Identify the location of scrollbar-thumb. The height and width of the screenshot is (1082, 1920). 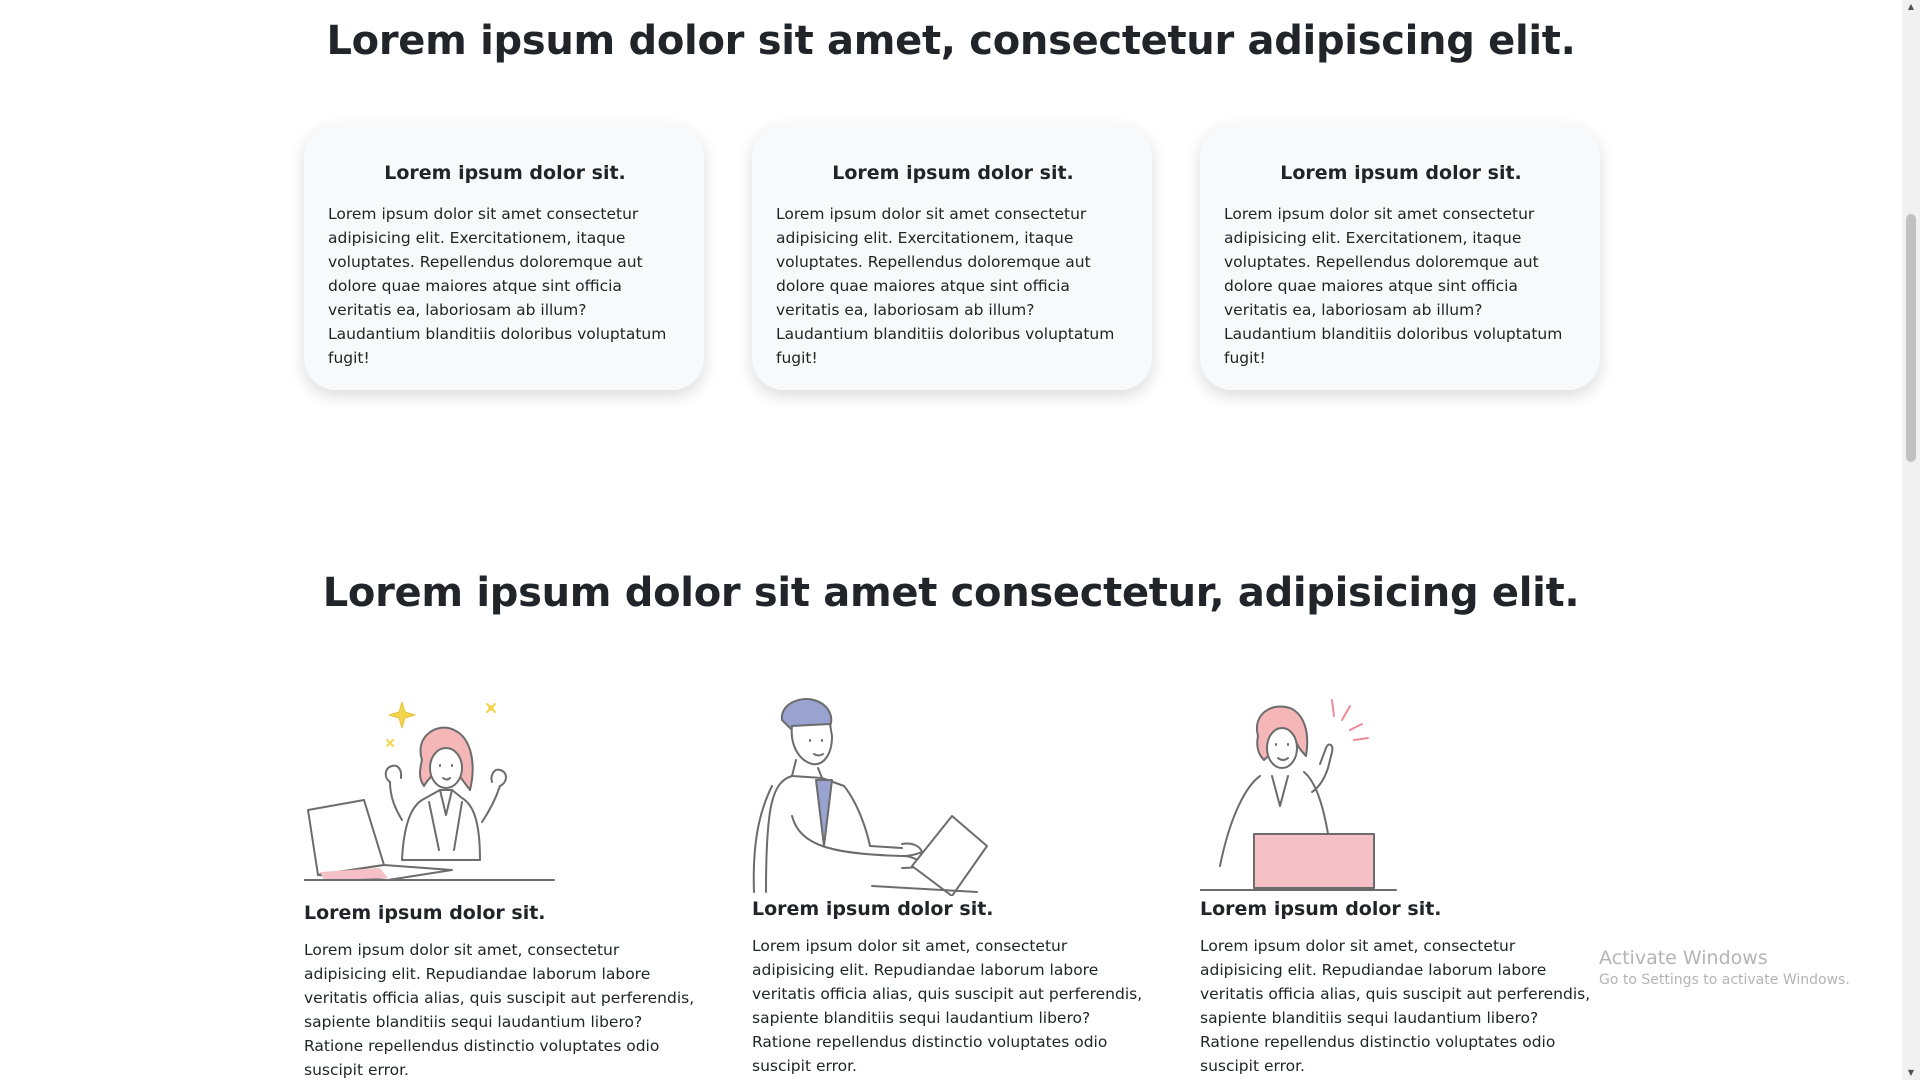
(1911, 338).